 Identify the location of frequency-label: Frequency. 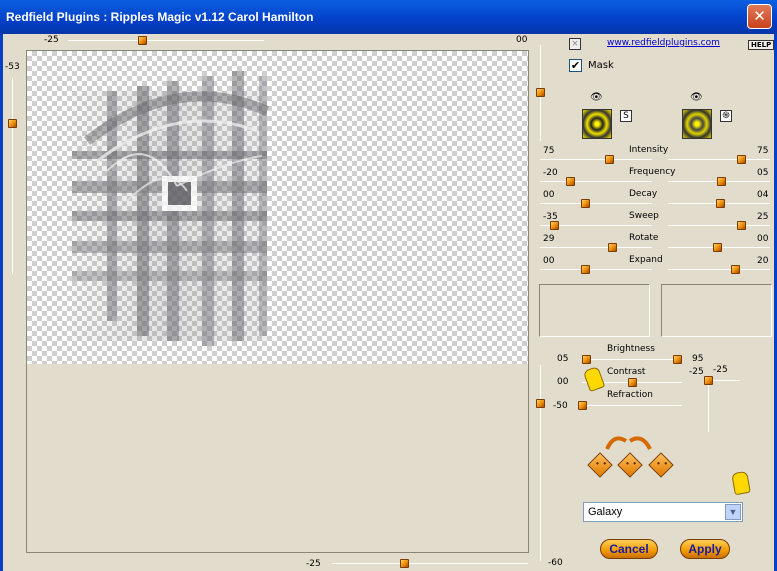
(652, 172).